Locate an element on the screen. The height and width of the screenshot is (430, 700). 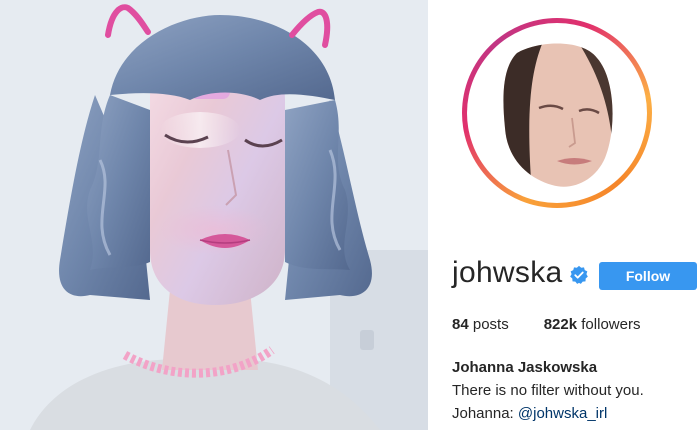
story-ring is located at coordinates (557, 113).